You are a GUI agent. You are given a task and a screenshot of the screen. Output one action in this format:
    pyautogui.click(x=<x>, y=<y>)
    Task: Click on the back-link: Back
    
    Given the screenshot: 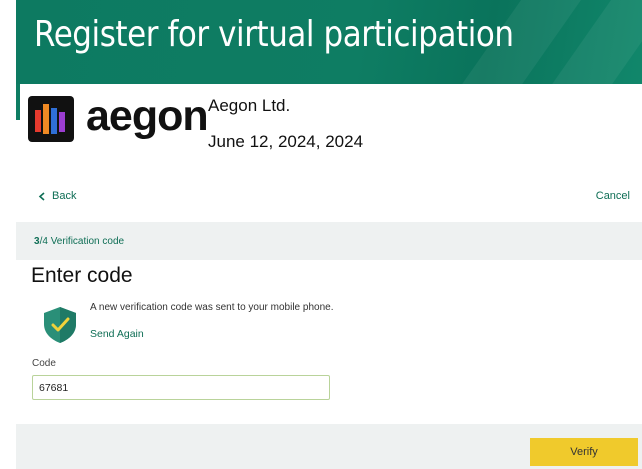 What is the action you would take?
    pyautogui.click(x=57, y=196)
    